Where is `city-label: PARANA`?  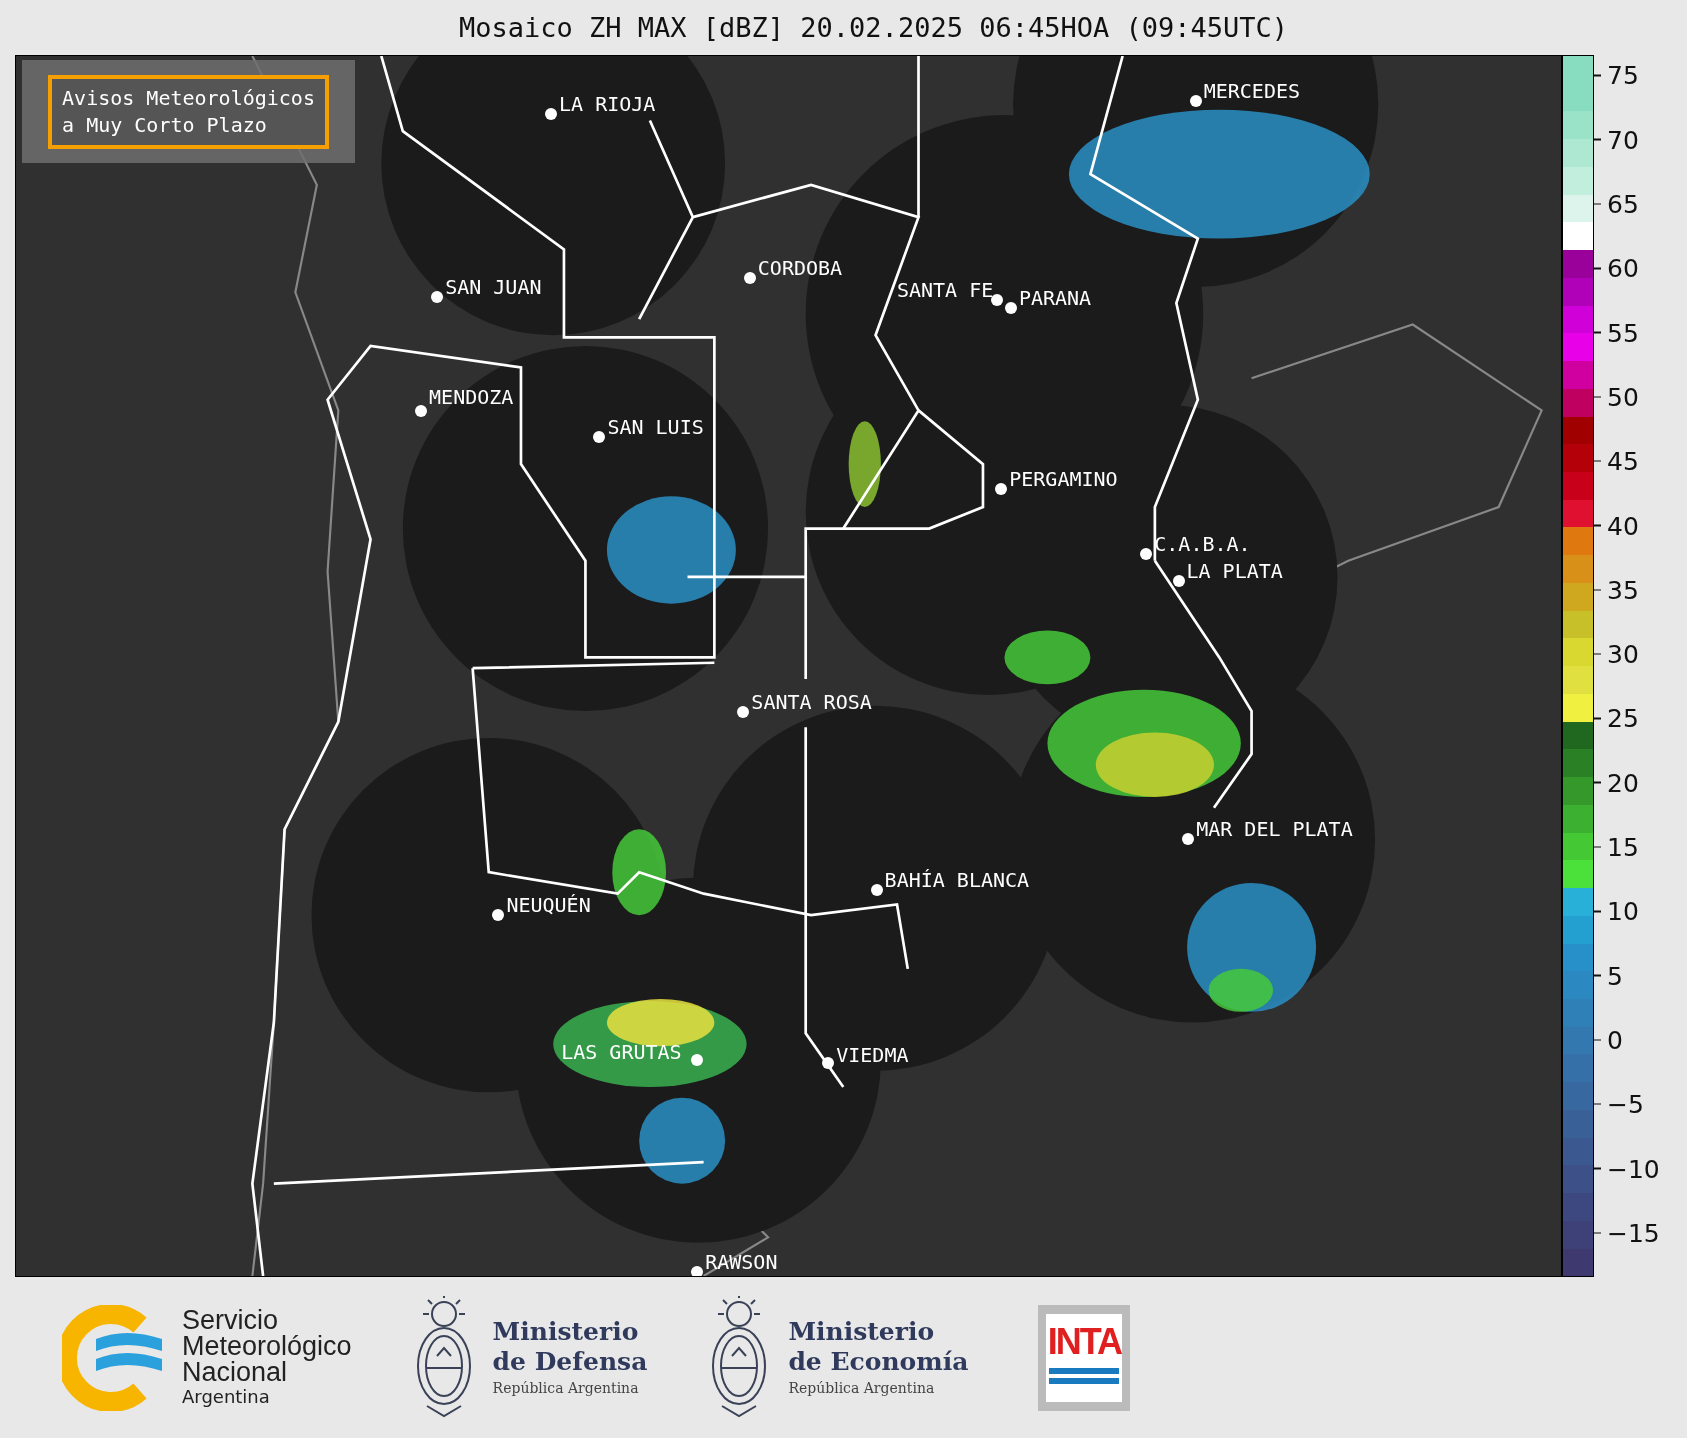 city-label: PARANA is located at coordinates (1055, 298).